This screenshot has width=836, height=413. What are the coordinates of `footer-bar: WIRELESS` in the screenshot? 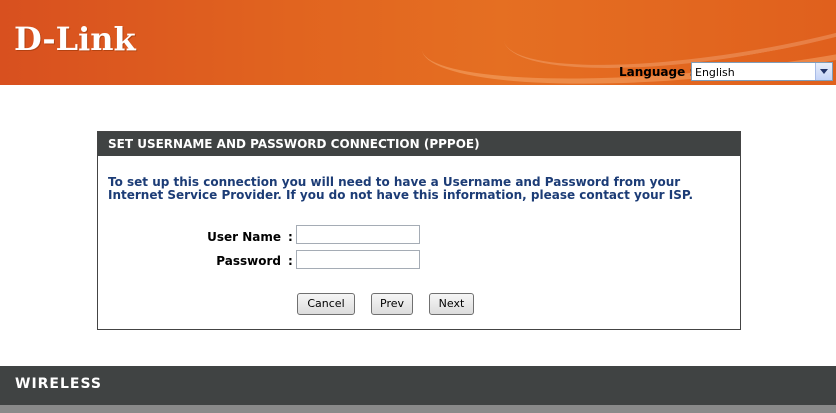 It's located at (418, 385).